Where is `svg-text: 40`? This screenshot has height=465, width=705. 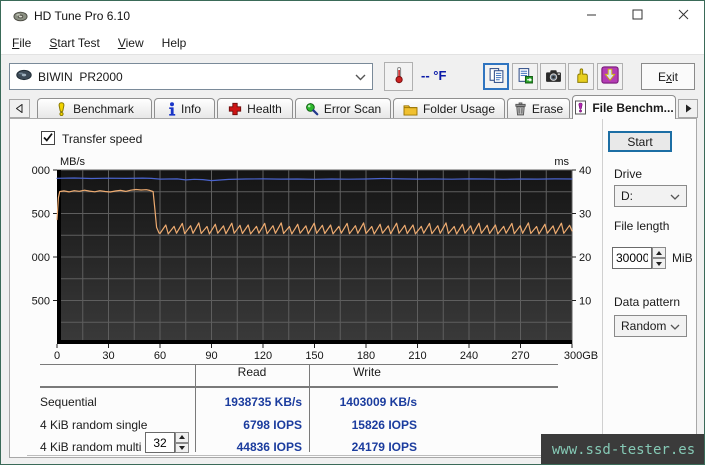
svg-text: 40 is located at coordinates (585, 171).